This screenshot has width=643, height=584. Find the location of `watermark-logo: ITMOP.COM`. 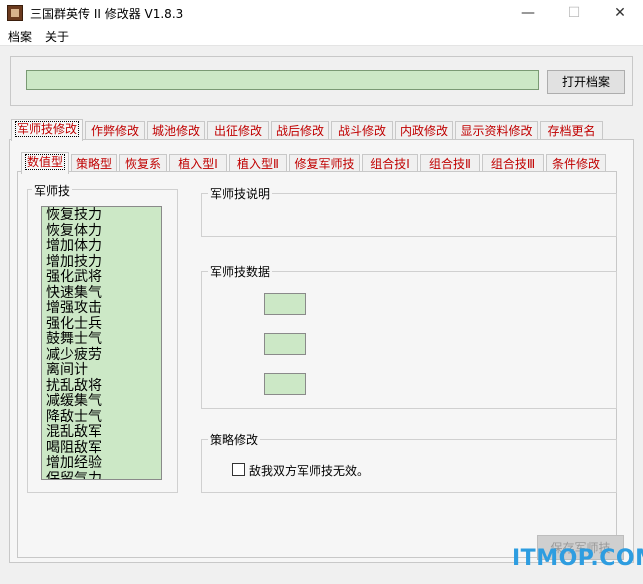

watermark-logo: ITMOP.COM is located at coordinates (577, 558).